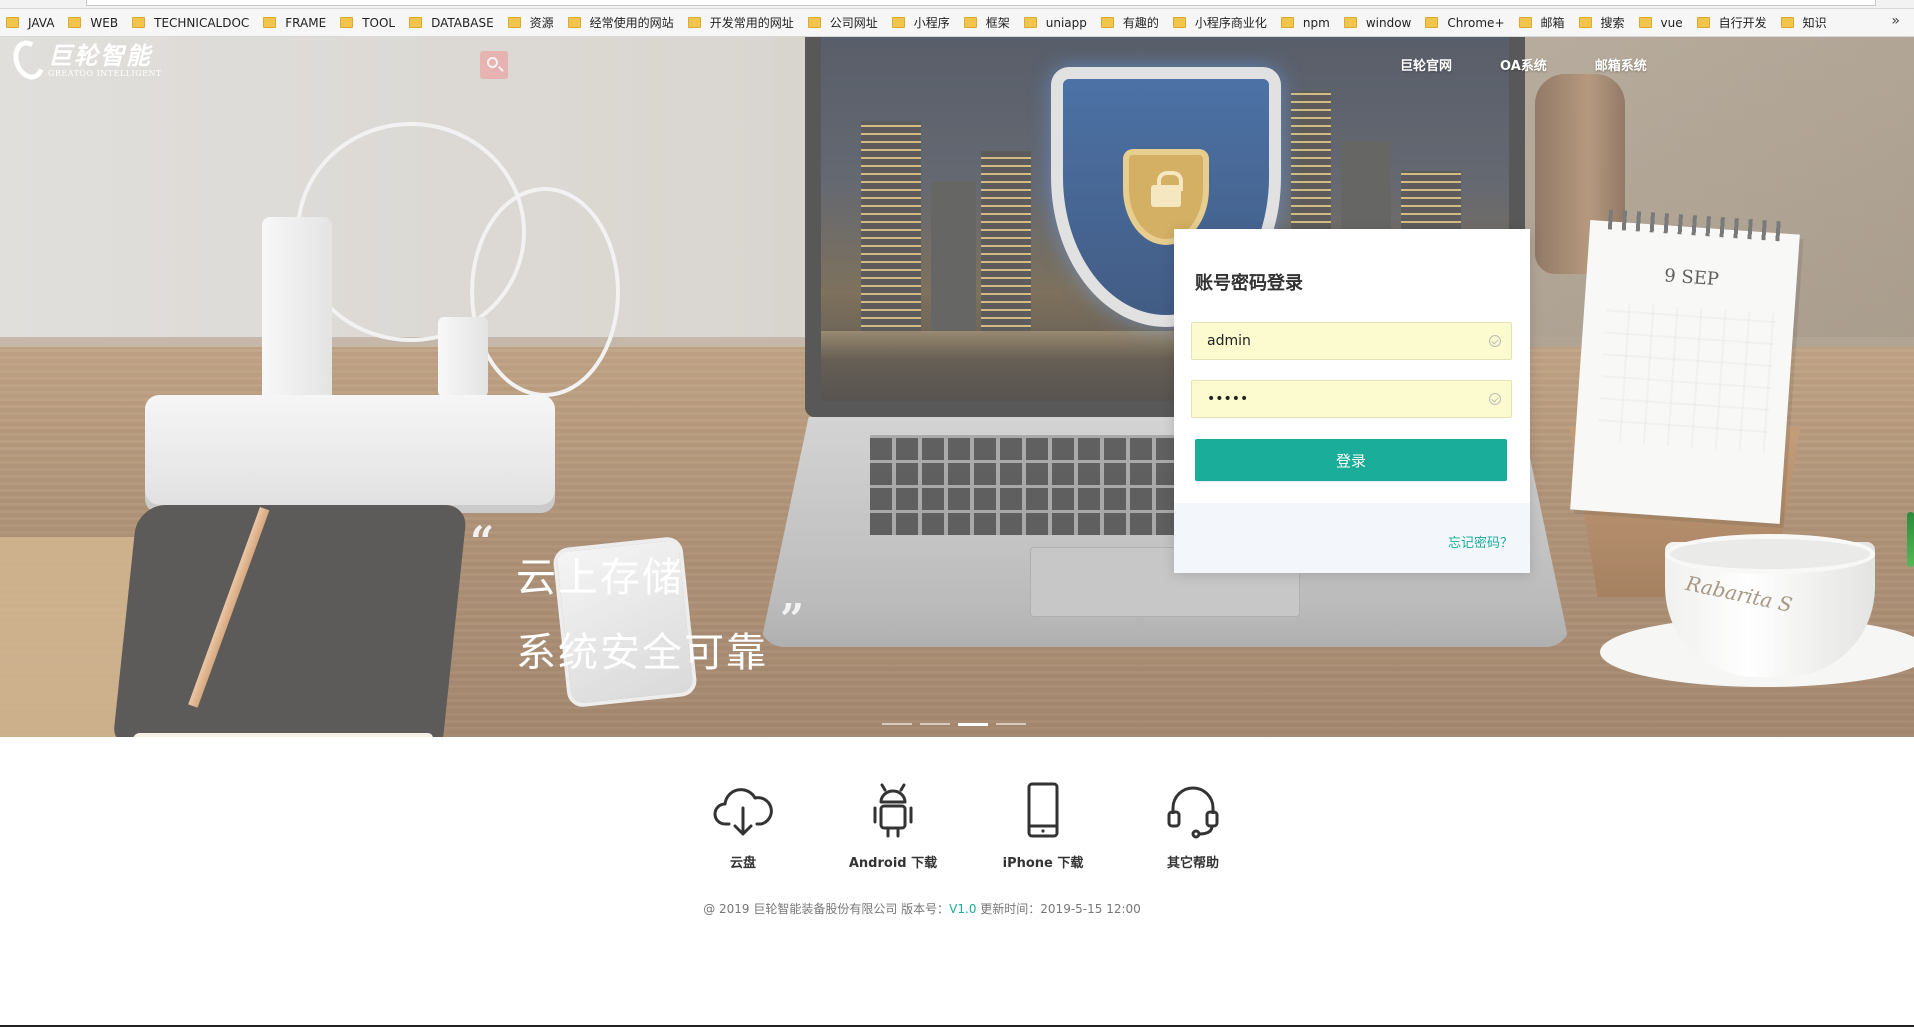  I want to click on logo-subtitle: GREATOO INTELLIGENT, so click(105, 73).